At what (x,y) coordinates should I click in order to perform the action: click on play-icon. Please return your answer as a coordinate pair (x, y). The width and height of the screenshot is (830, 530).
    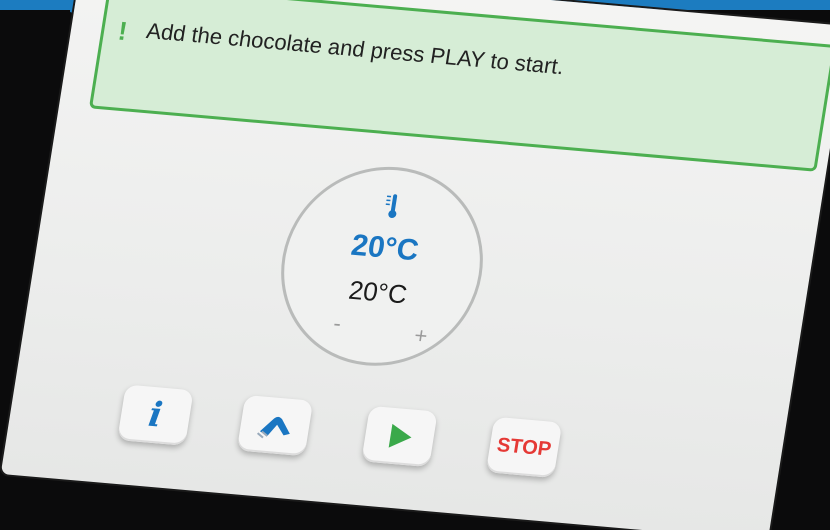
    Looking at the image, I should click on (400, 435).